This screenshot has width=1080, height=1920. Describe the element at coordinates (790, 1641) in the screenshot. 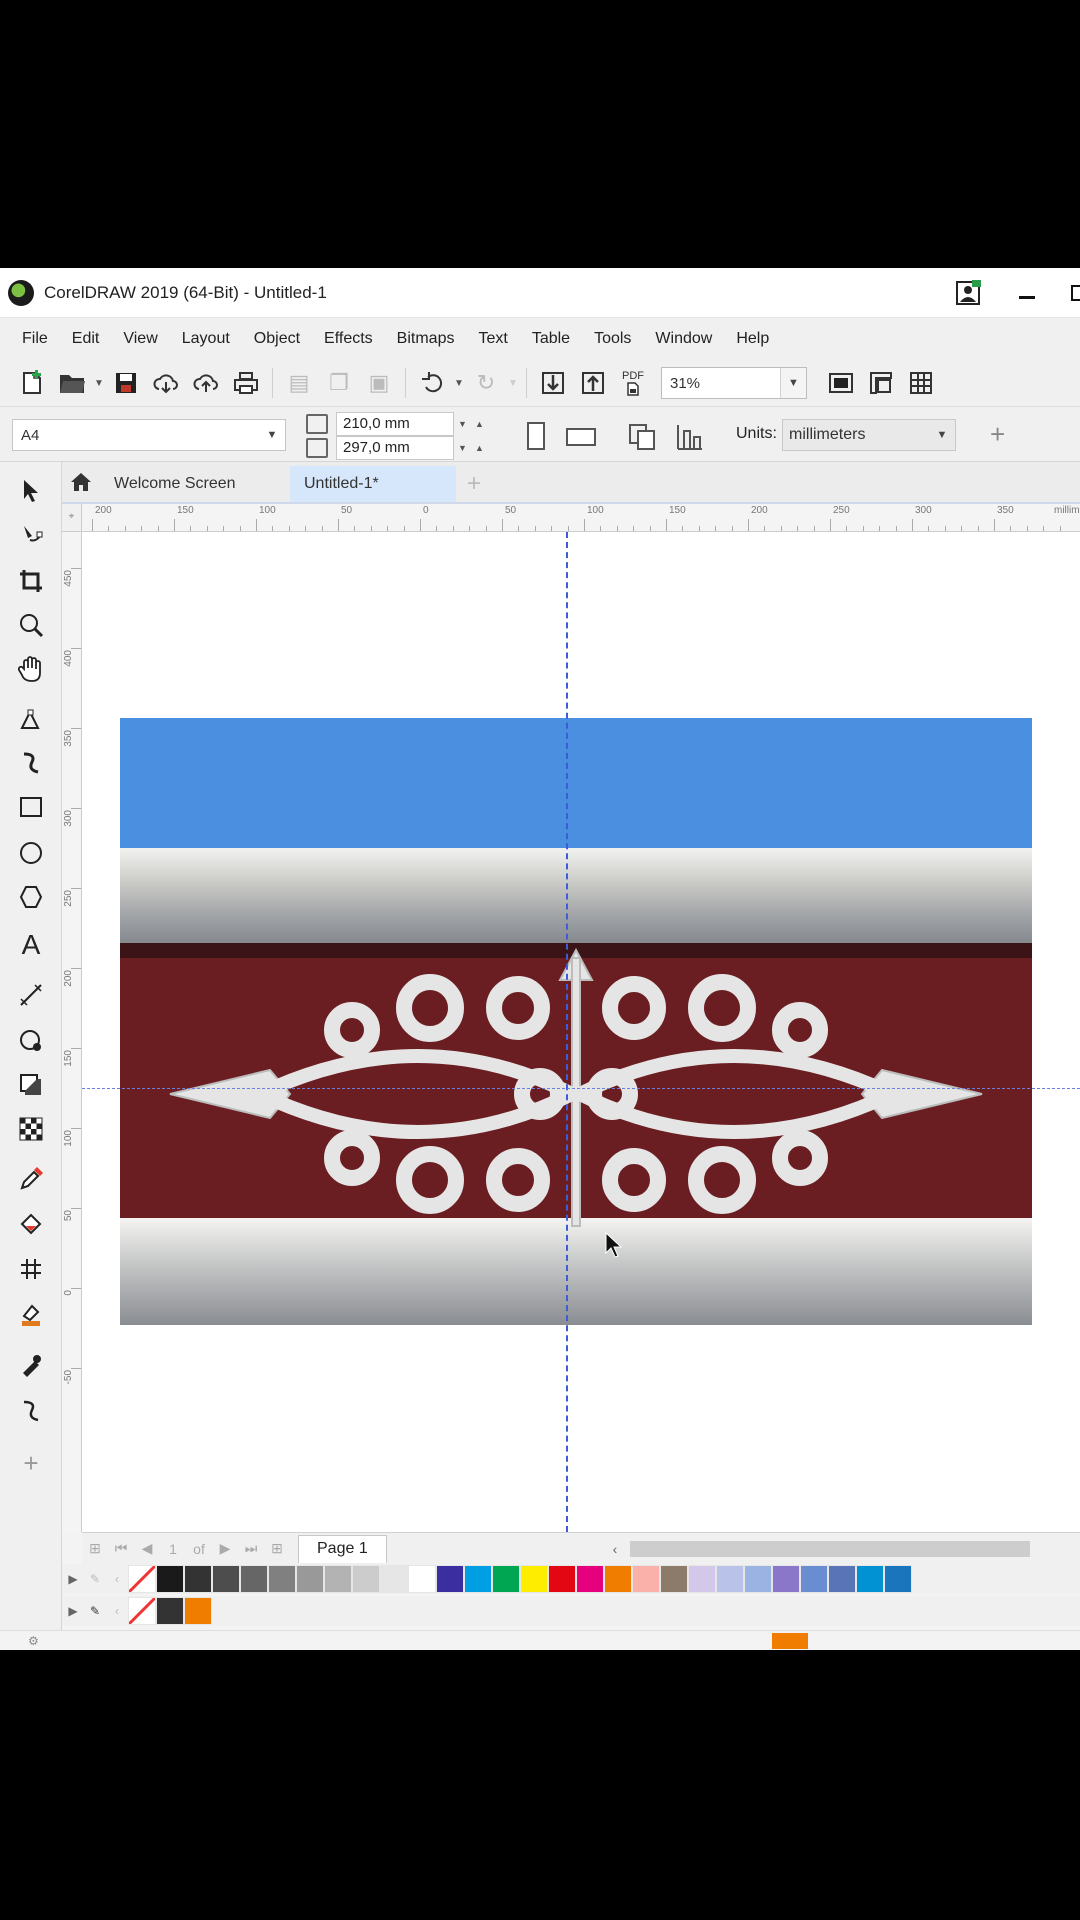

I see `status-fill-swatch` at that location.